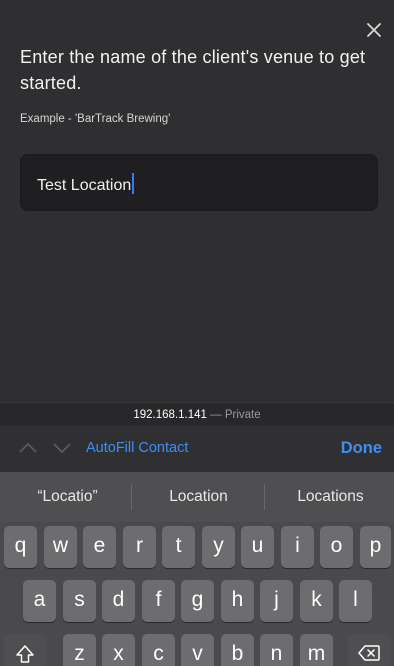 The image size is (394, 666). Describe the element at coordinates (178, 547) in the screenshot. I see `key-t: t` at that location.